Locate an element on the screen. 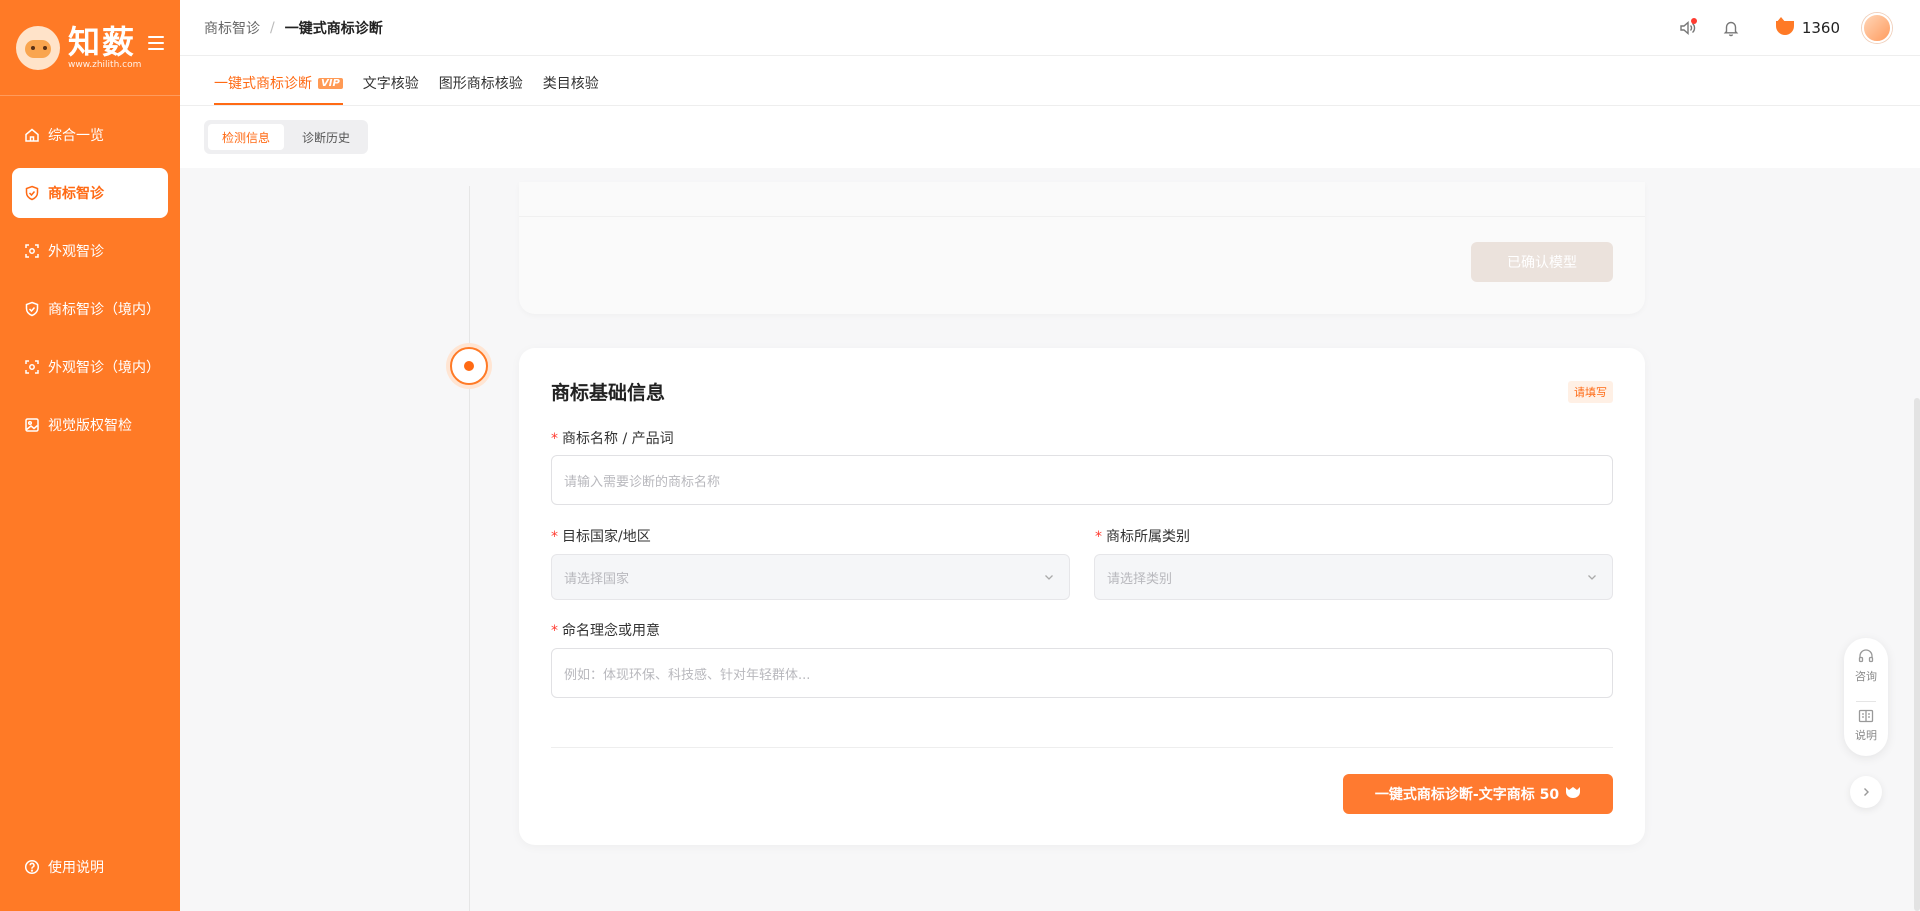 The image size is (1920, 911). model-confirmed-button: 已确认模型 is located at coordinates (1542, 262).